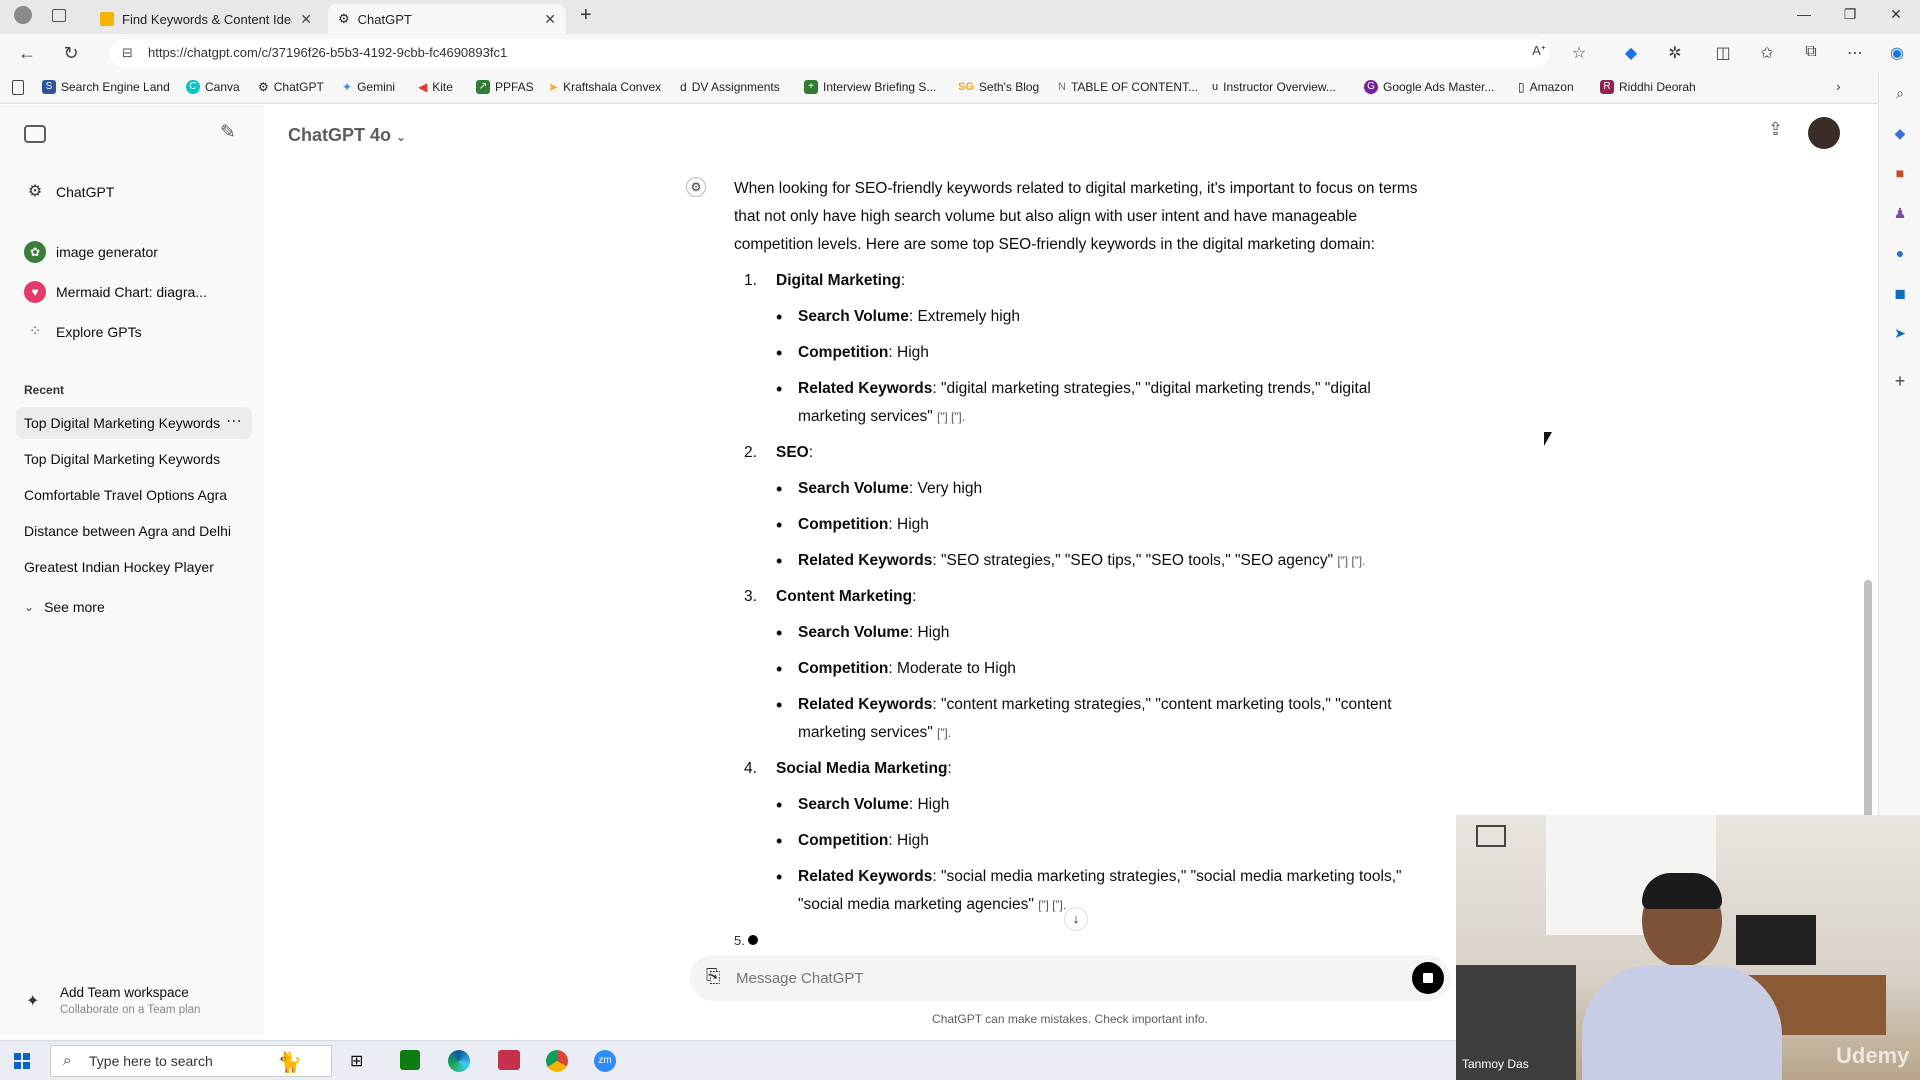 This screenshot has height=1080, width=1920. I want to click on bookmark-0: S Search Engine Land, so click(106, 87).